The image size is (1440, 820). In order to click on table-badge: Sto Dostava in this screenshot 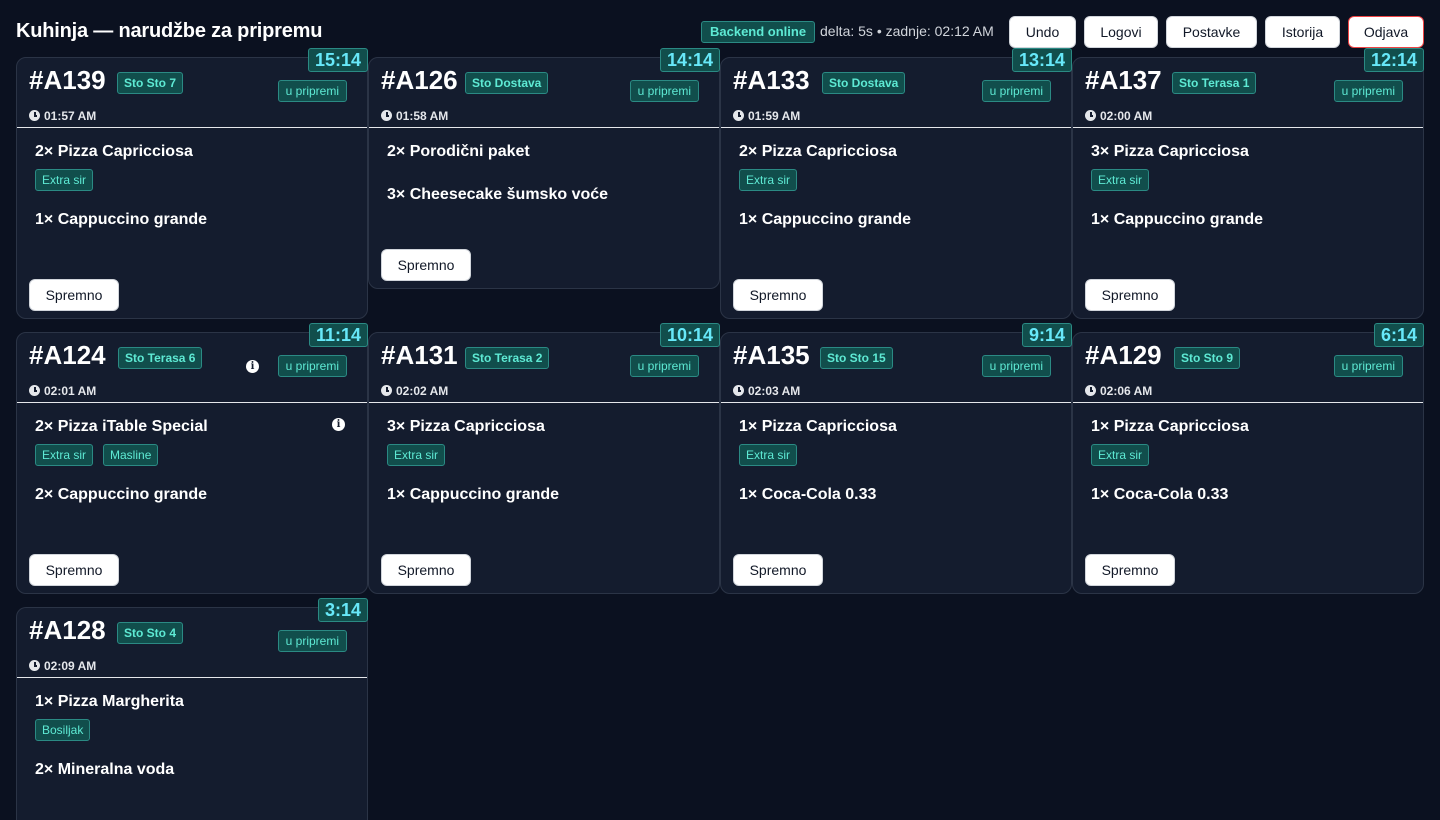, I will do `click(507, 83)`.